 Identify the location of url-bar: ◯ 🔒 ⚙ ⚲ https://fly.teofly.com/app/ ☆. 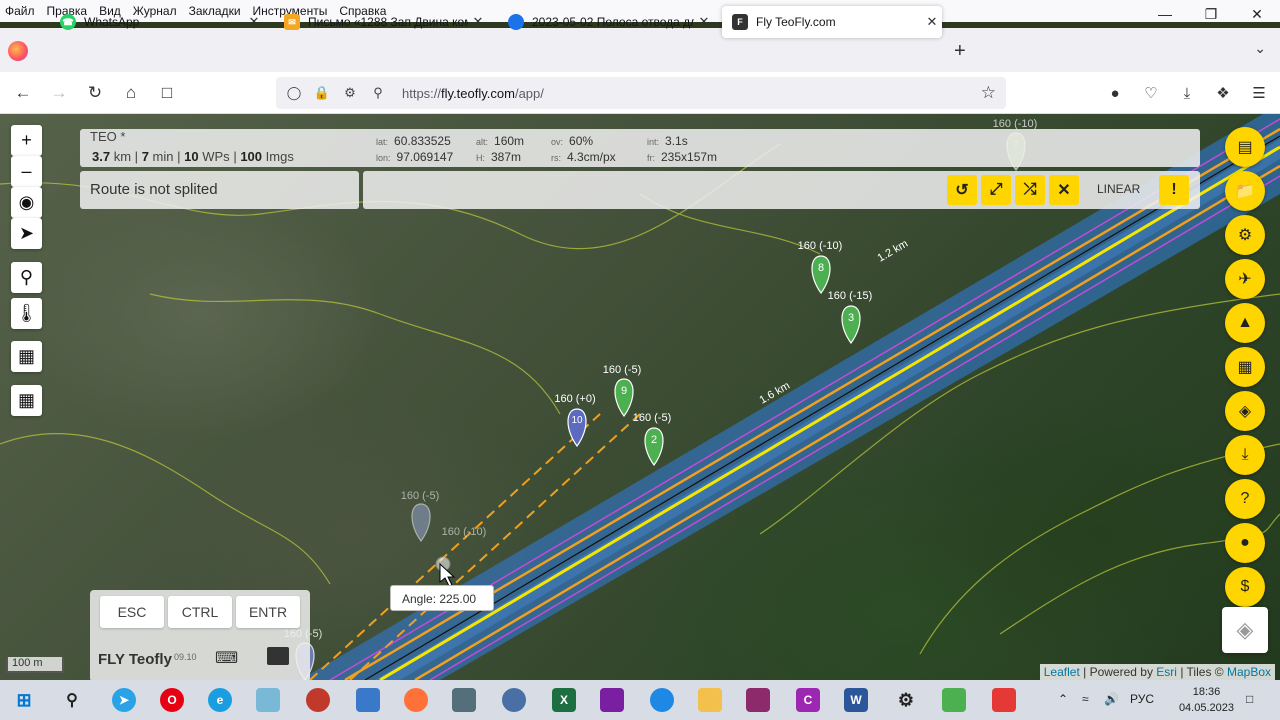
(641, 93).